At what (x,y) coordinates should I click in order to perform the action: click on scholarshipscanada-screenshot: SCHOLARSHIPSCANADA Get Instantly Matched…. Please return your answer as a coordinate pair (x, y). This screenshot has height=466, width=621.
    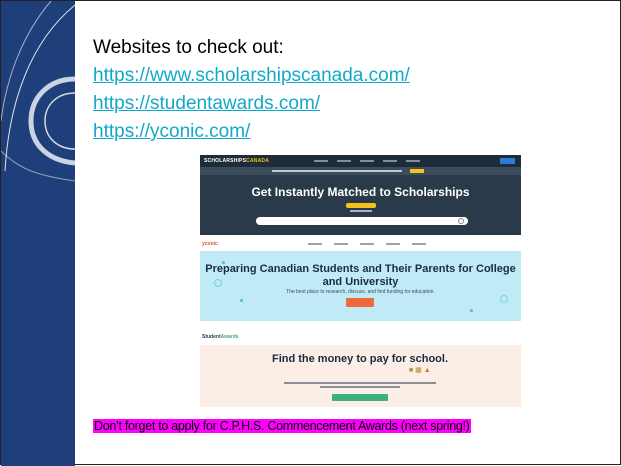
    Looking at the image, I should click on (360, 195).